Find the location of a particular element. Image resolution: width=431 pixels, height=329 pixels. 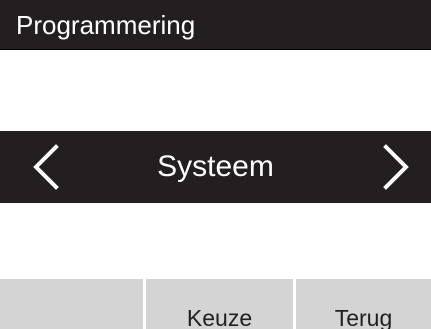

softkey-left is located at coordinates (71, 304).